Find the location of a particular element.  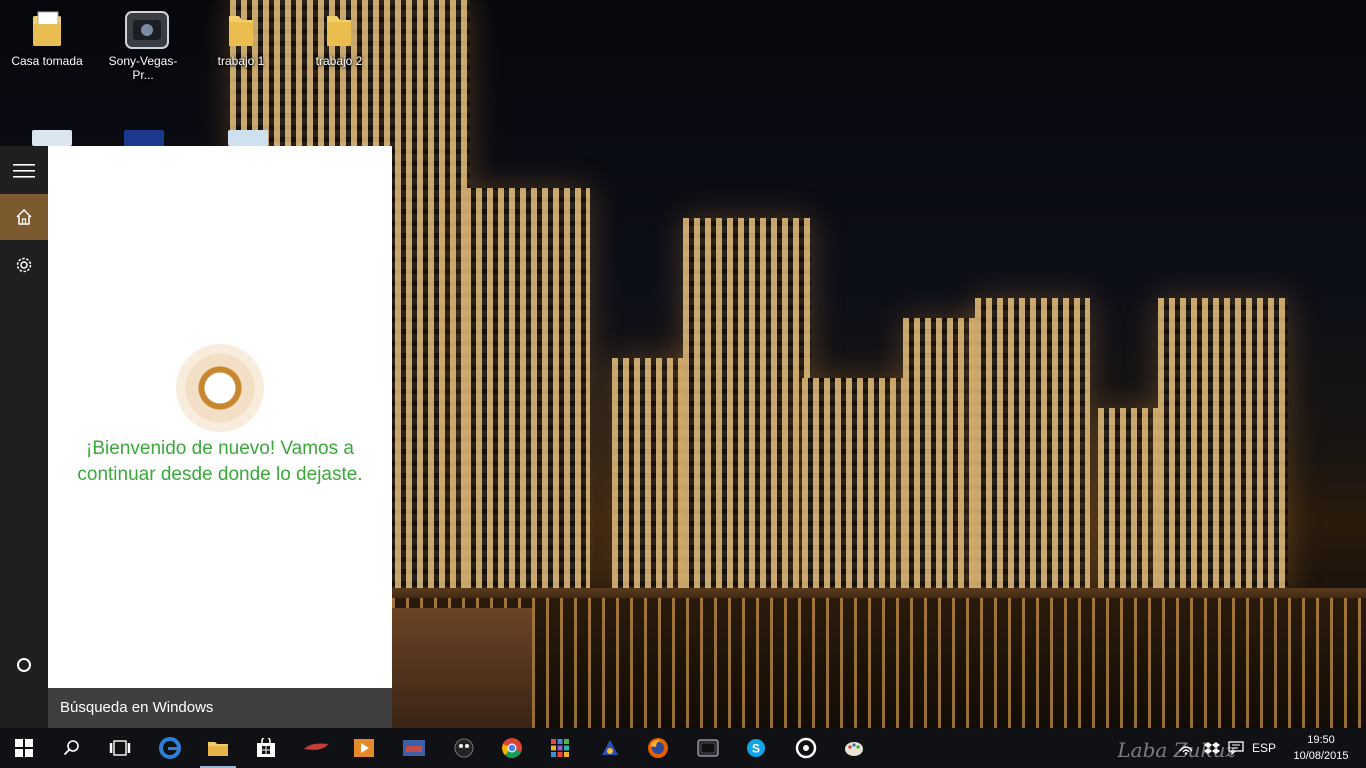

wallpaper-boardwalk is located at coordinates (462, 668).